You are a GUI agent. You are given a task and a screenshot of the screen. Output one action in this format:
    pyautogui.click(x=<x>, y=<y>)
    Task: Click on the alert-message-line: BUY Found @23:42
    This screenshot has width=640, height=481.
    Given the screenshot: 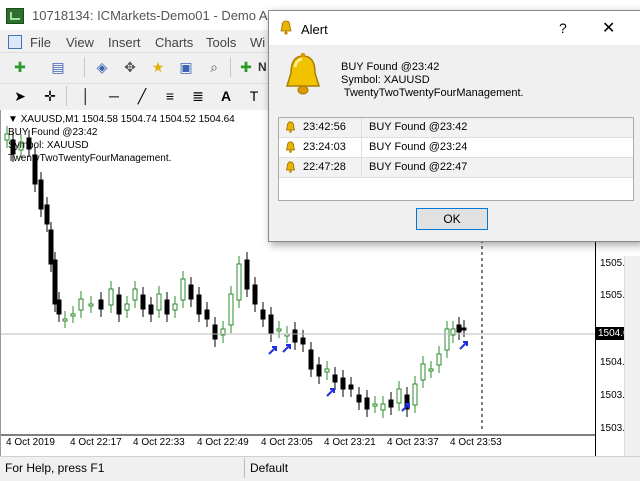 What is the action you would take?
    pyautogui.click(x=390, y=67)
    